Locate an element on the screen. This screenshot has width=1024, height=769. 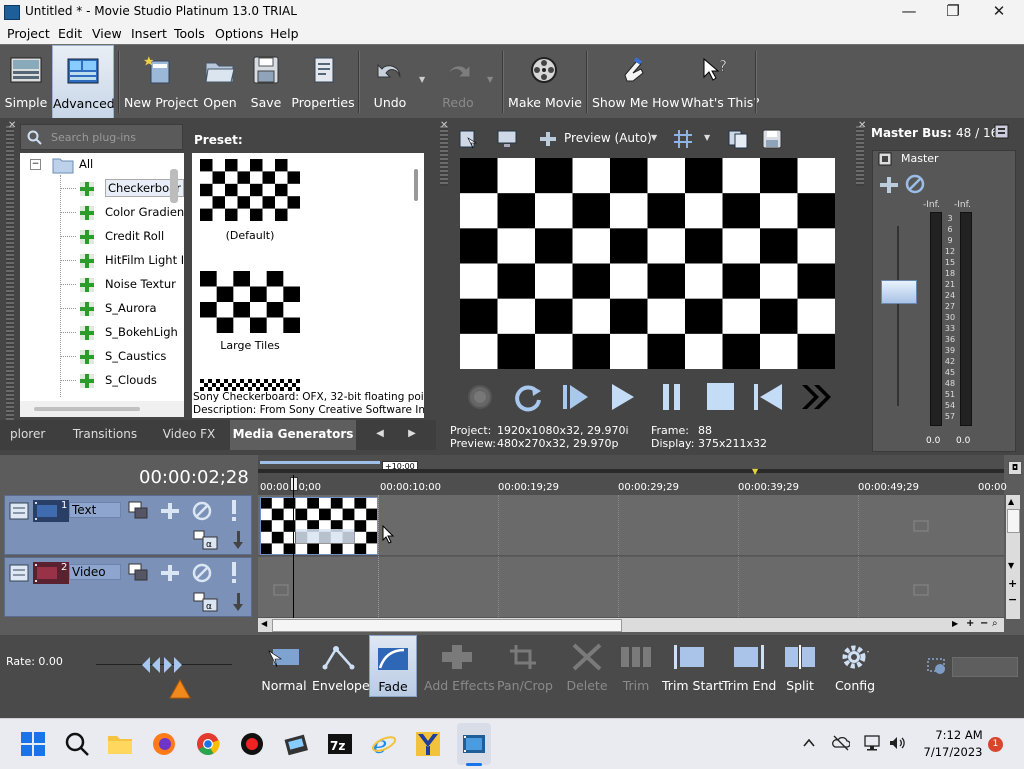
chevron-down-icon: ▼ is located at coordinates (707, 137).